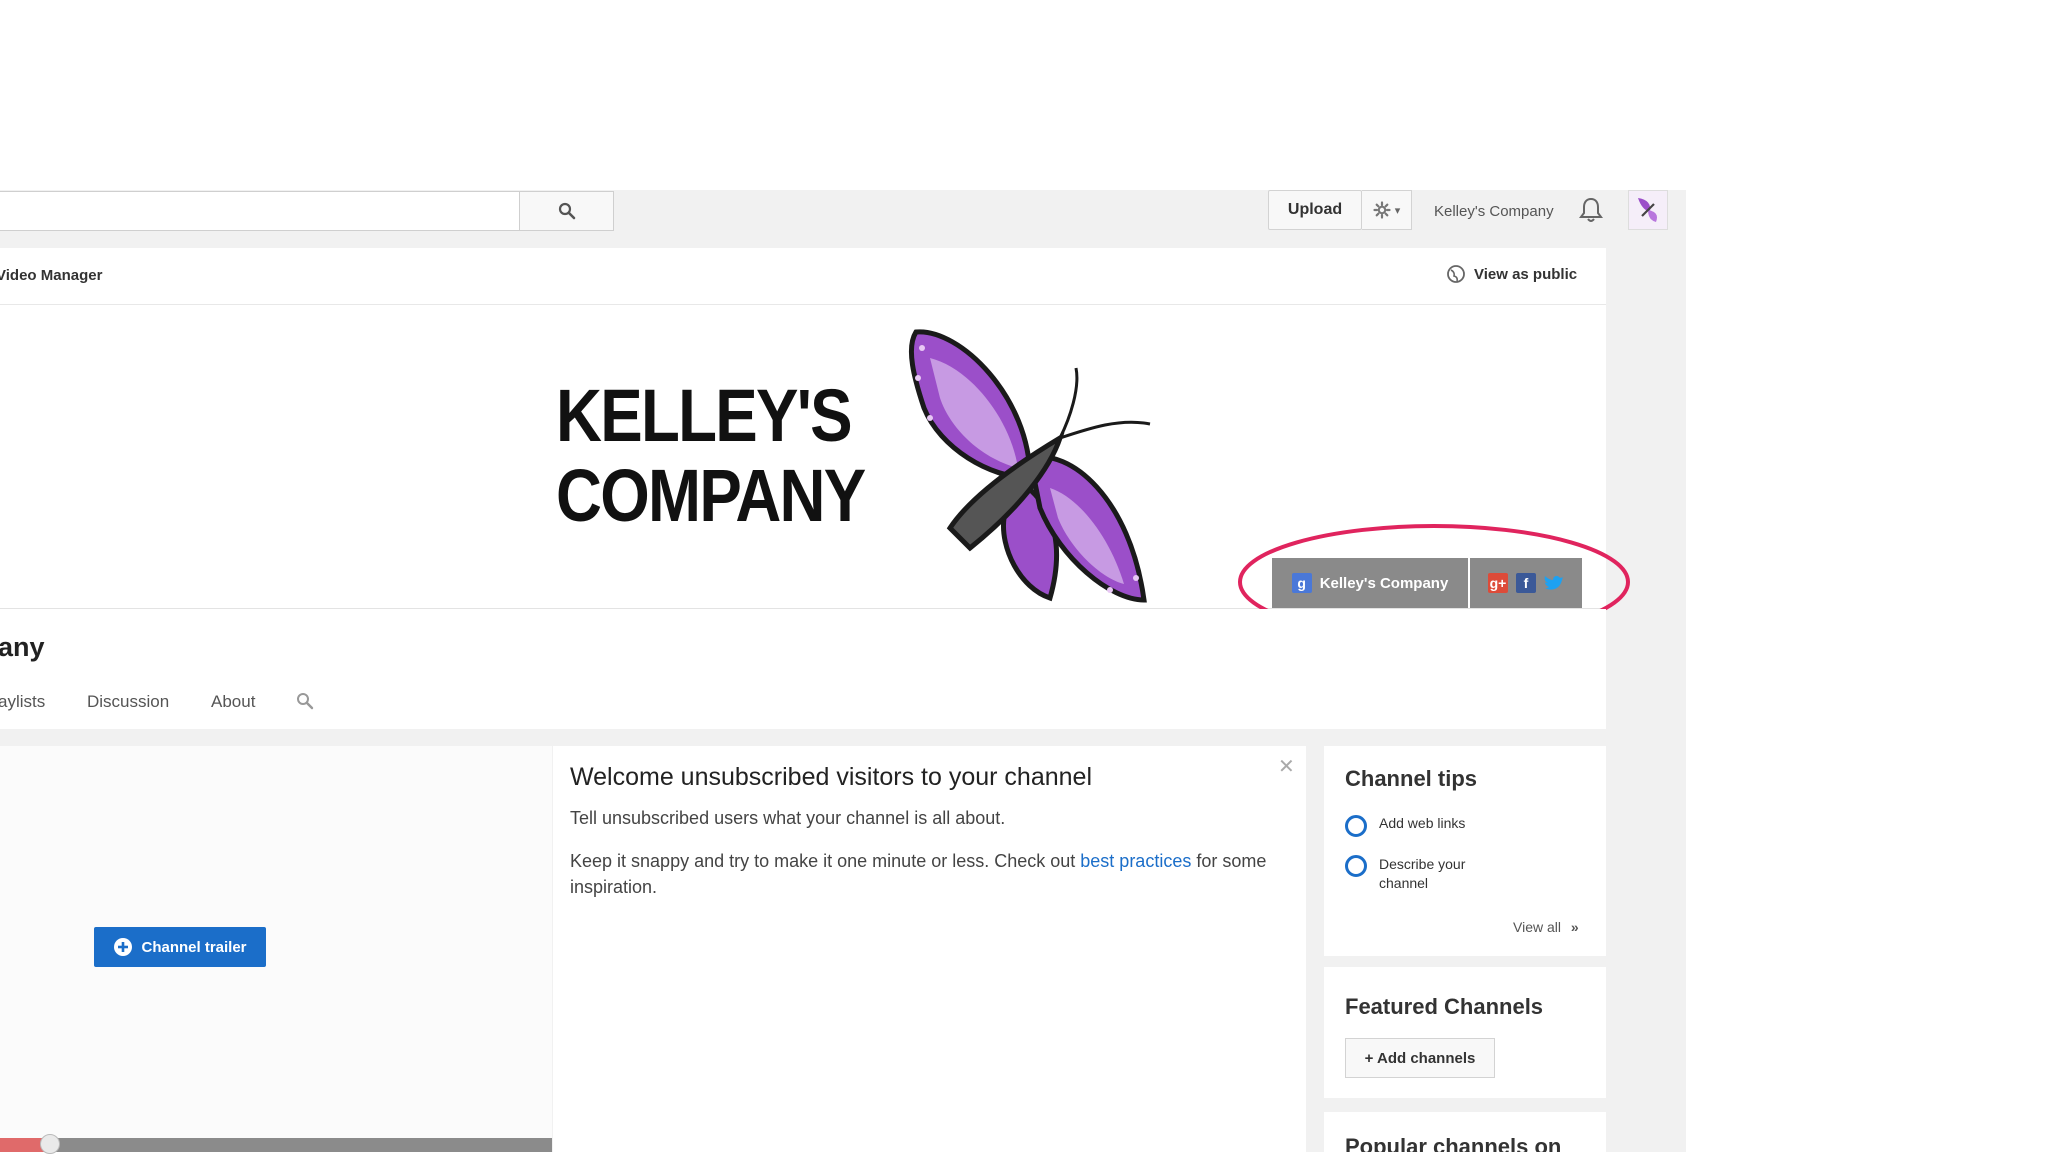  Describe the element at coordinates (1382, 210) in the screenshot. I see `gear-icon` at that location.